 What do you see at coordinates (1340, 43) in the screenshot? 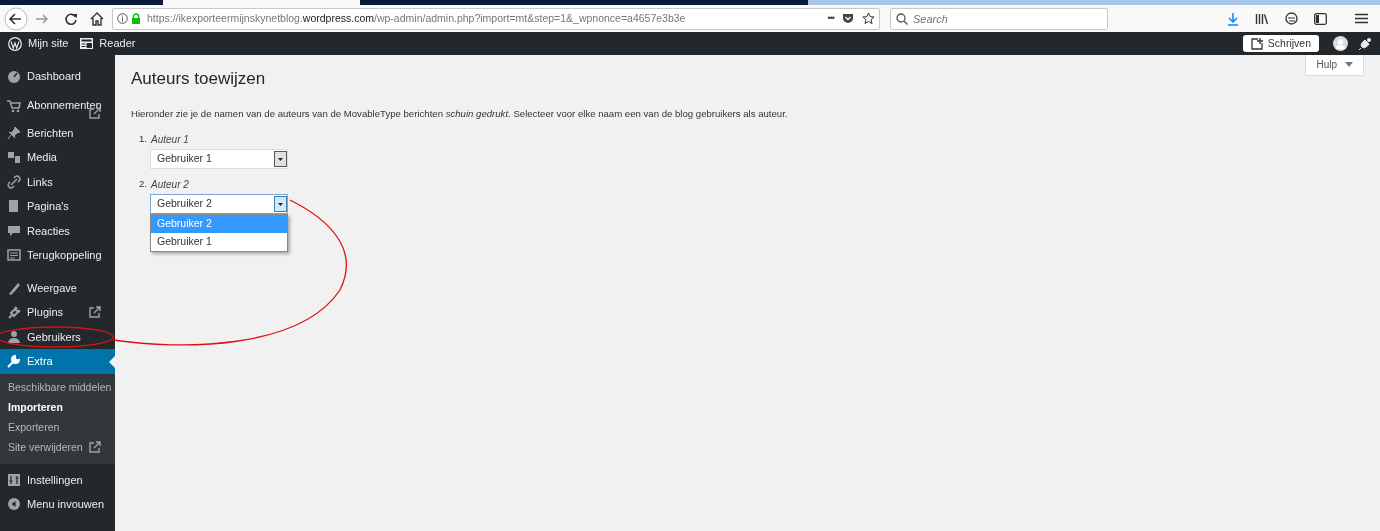
I see `avatar-icon` at bounding box center [1340, 43].